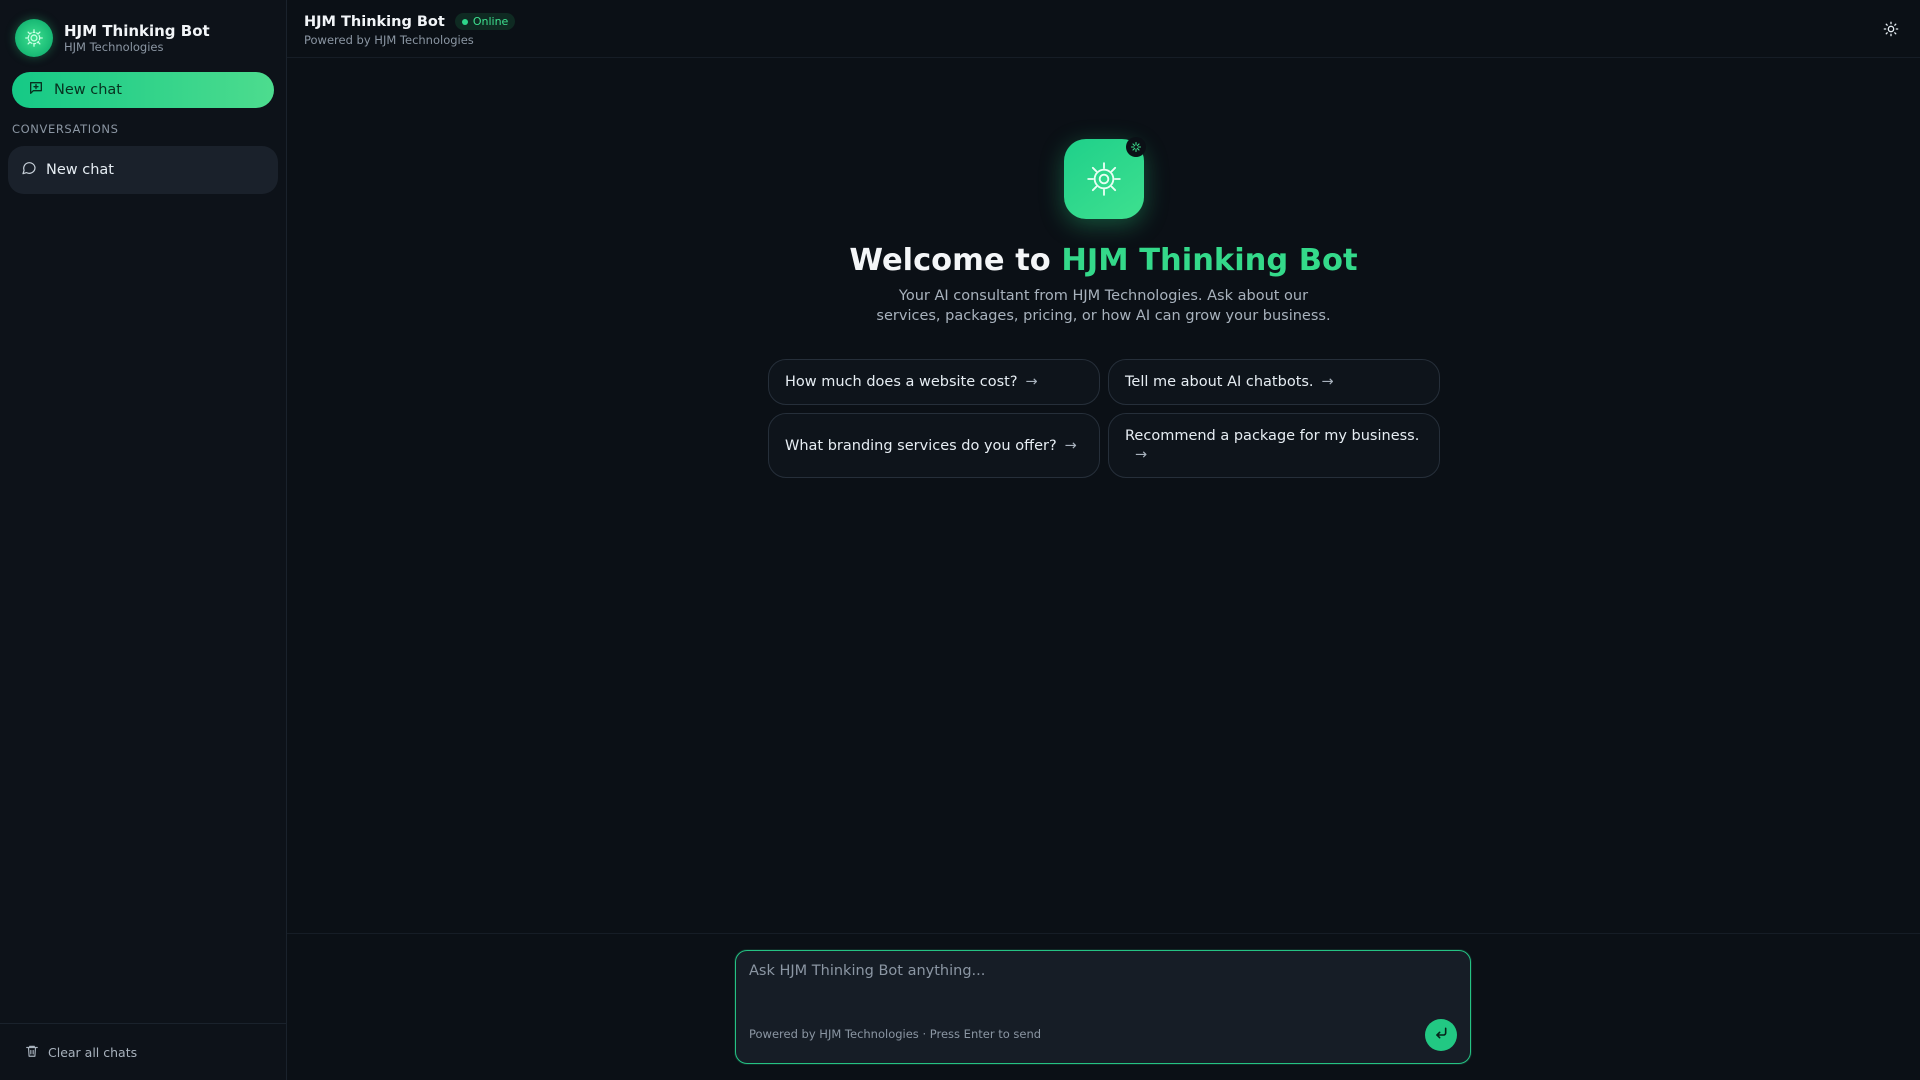 This screenshot has height=1080, width=1920. What do you see at coordinates (88, 90) in the screenshot?
I see `new-chat-label: New chat` at bounding box center [88, 90].